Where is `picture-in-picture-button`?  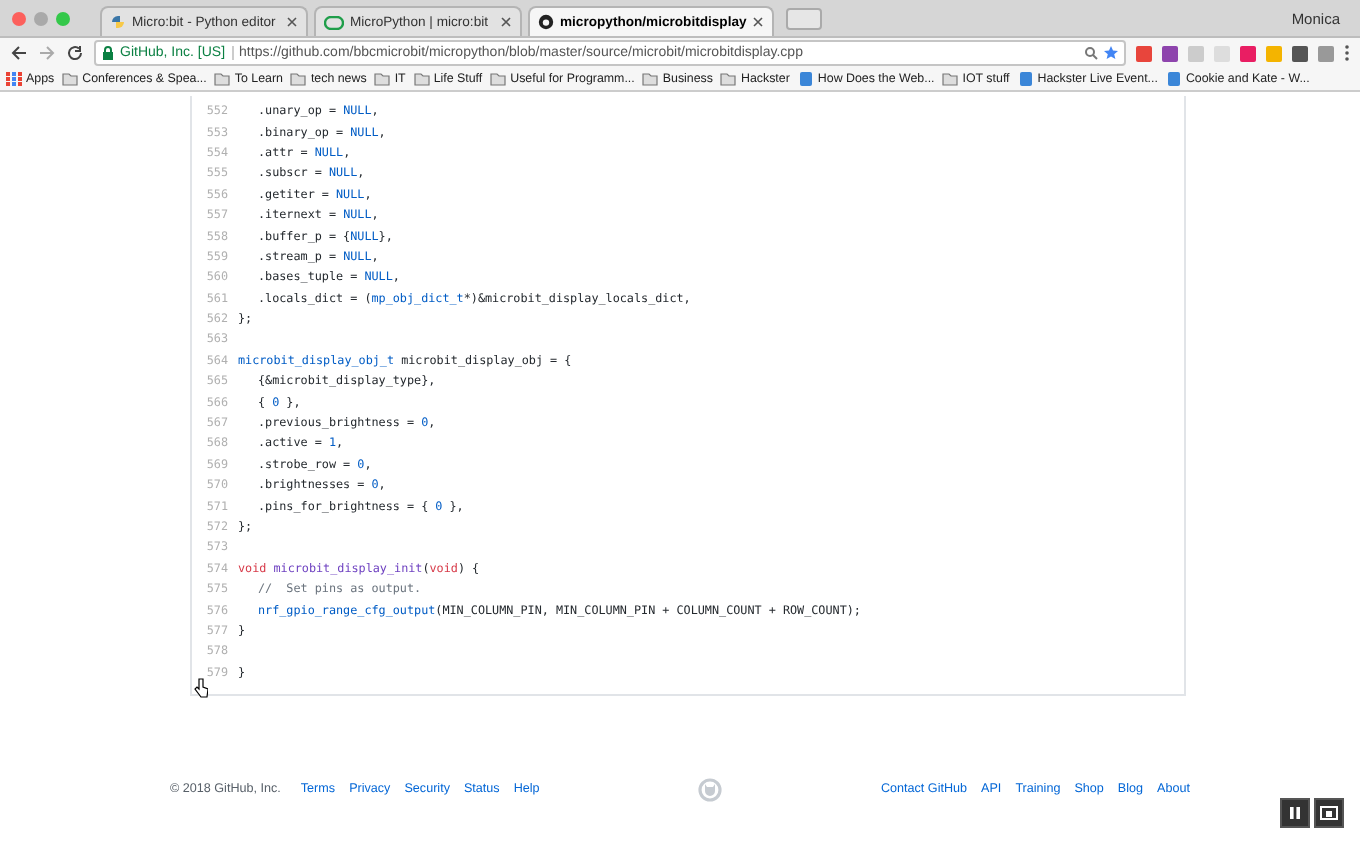 picture-in-picture-button is located at coordinates (1329, 813).